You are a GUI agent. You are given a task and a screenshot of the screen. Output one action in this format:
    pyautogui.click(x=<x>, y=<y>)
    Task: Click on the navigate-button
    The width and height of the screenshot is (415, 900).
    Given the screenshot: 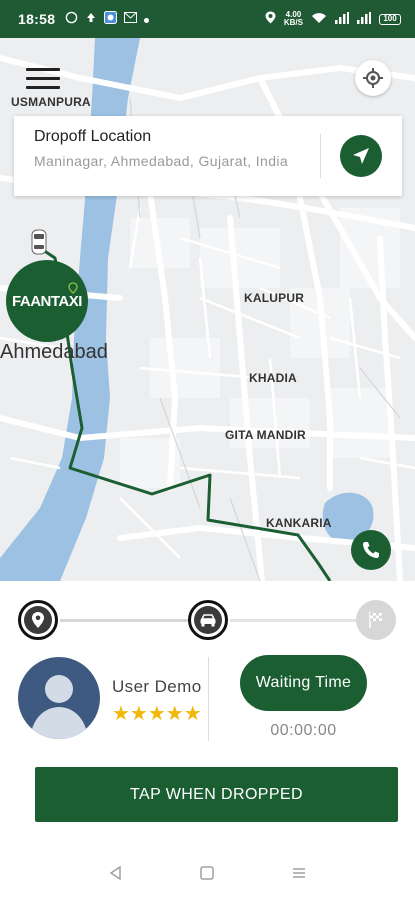 What is the action you would take?
    pyautogui.click(x=361, y=156)
    